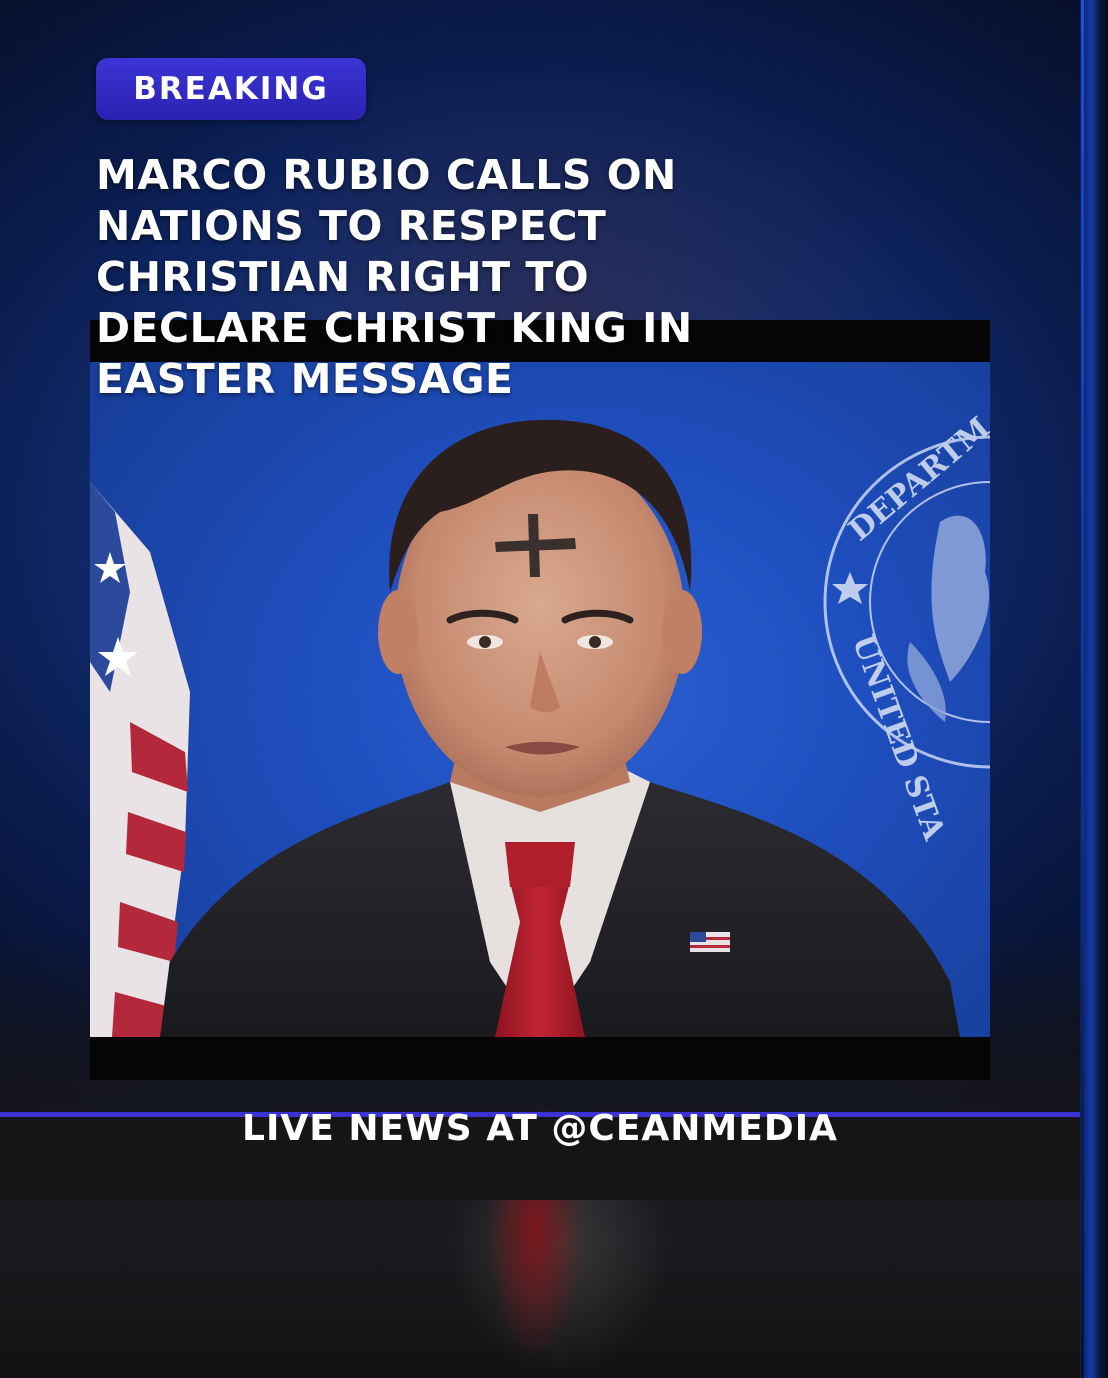  Describe the element at coordinates (710, 942) in the screenshot. I see `lapel-flag-pin-icon` at that location.